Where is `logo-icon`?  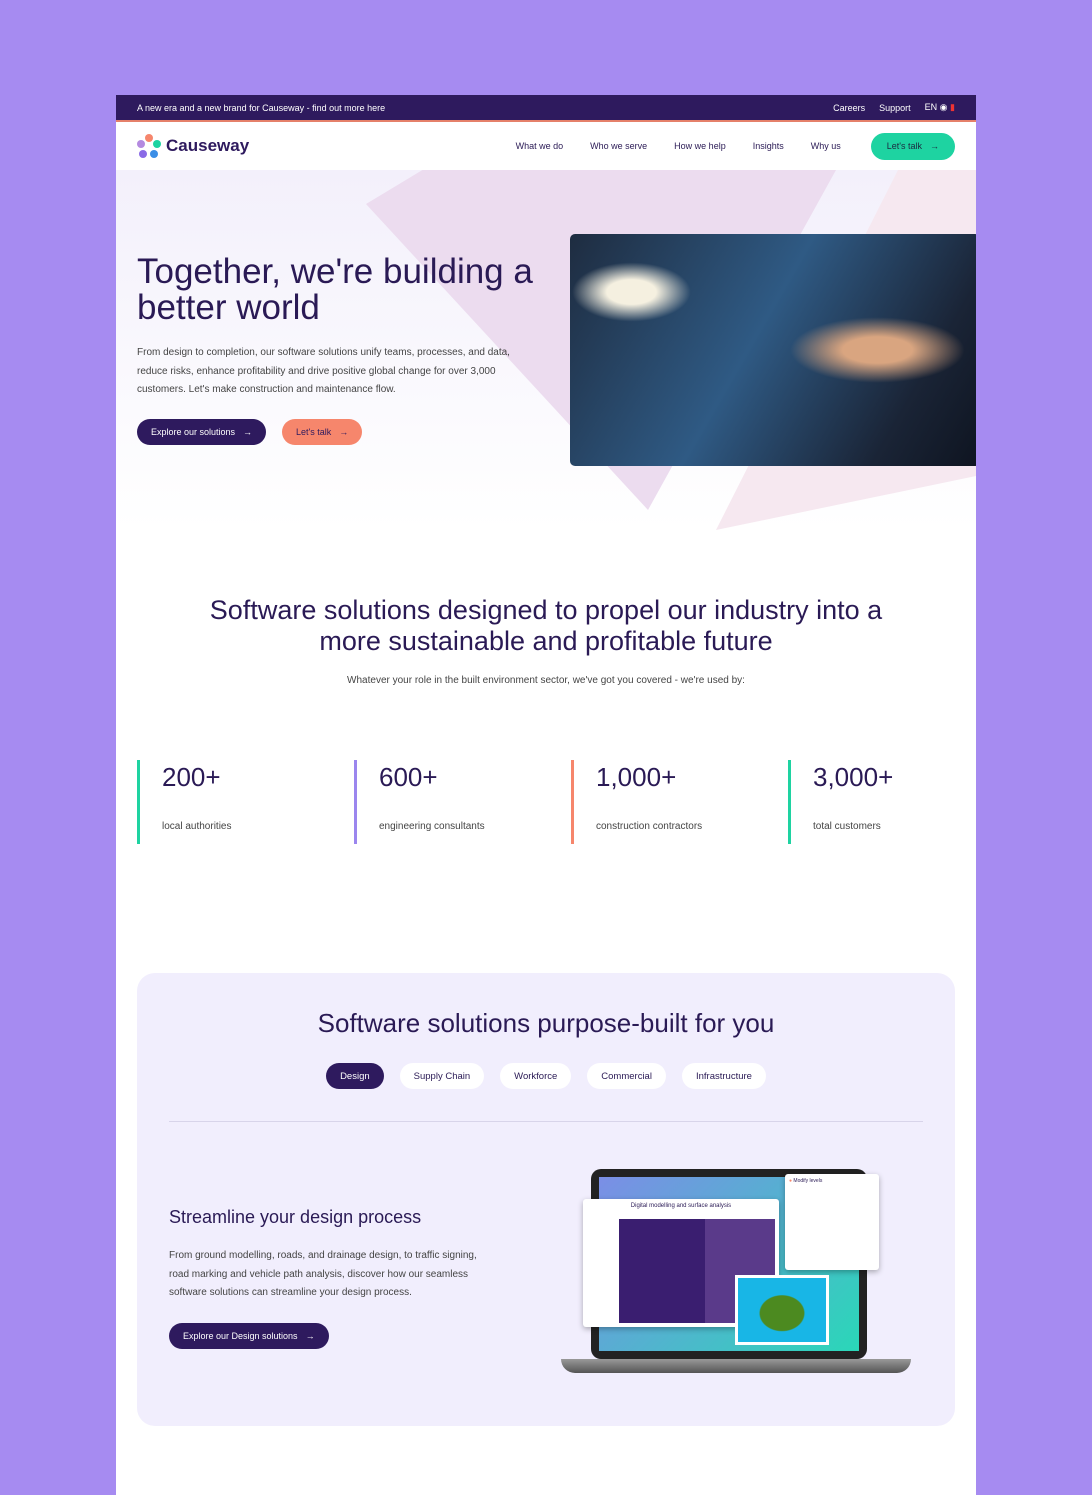 logo-icon is located at coordinates (149, 146).